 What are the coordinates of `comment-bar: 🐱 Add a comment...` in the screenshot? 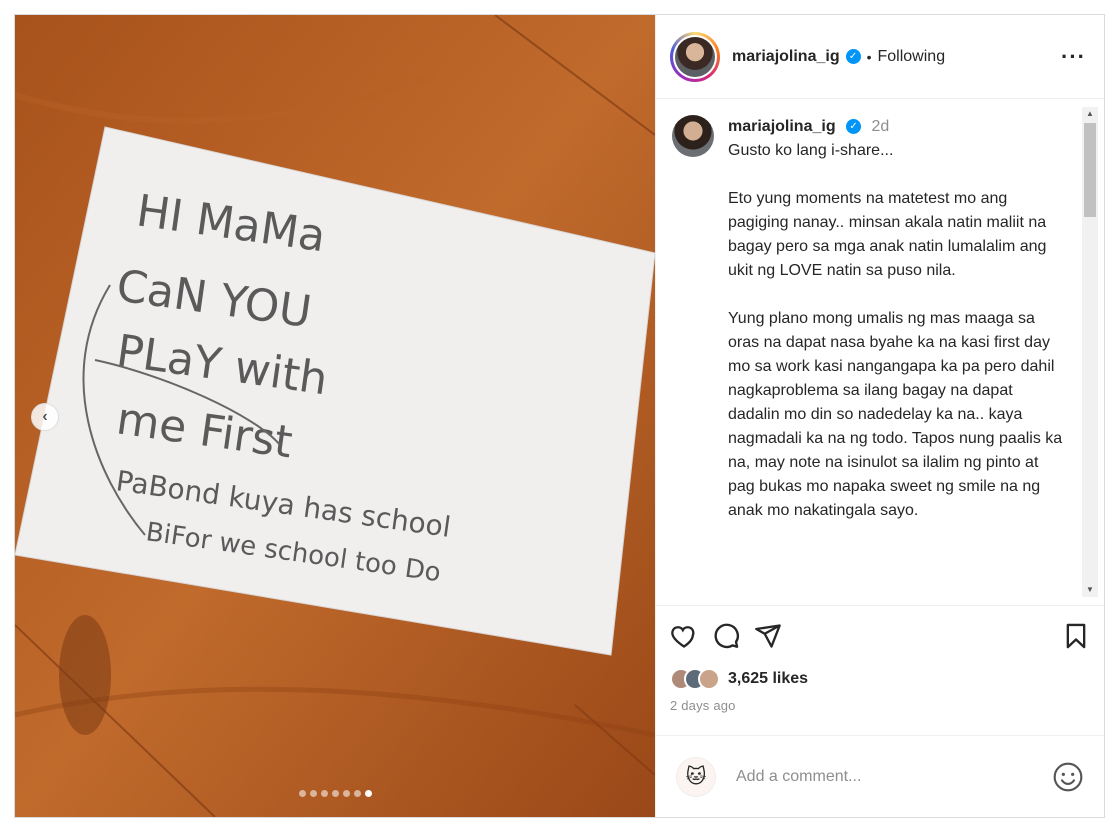 It's located at (880, 776).